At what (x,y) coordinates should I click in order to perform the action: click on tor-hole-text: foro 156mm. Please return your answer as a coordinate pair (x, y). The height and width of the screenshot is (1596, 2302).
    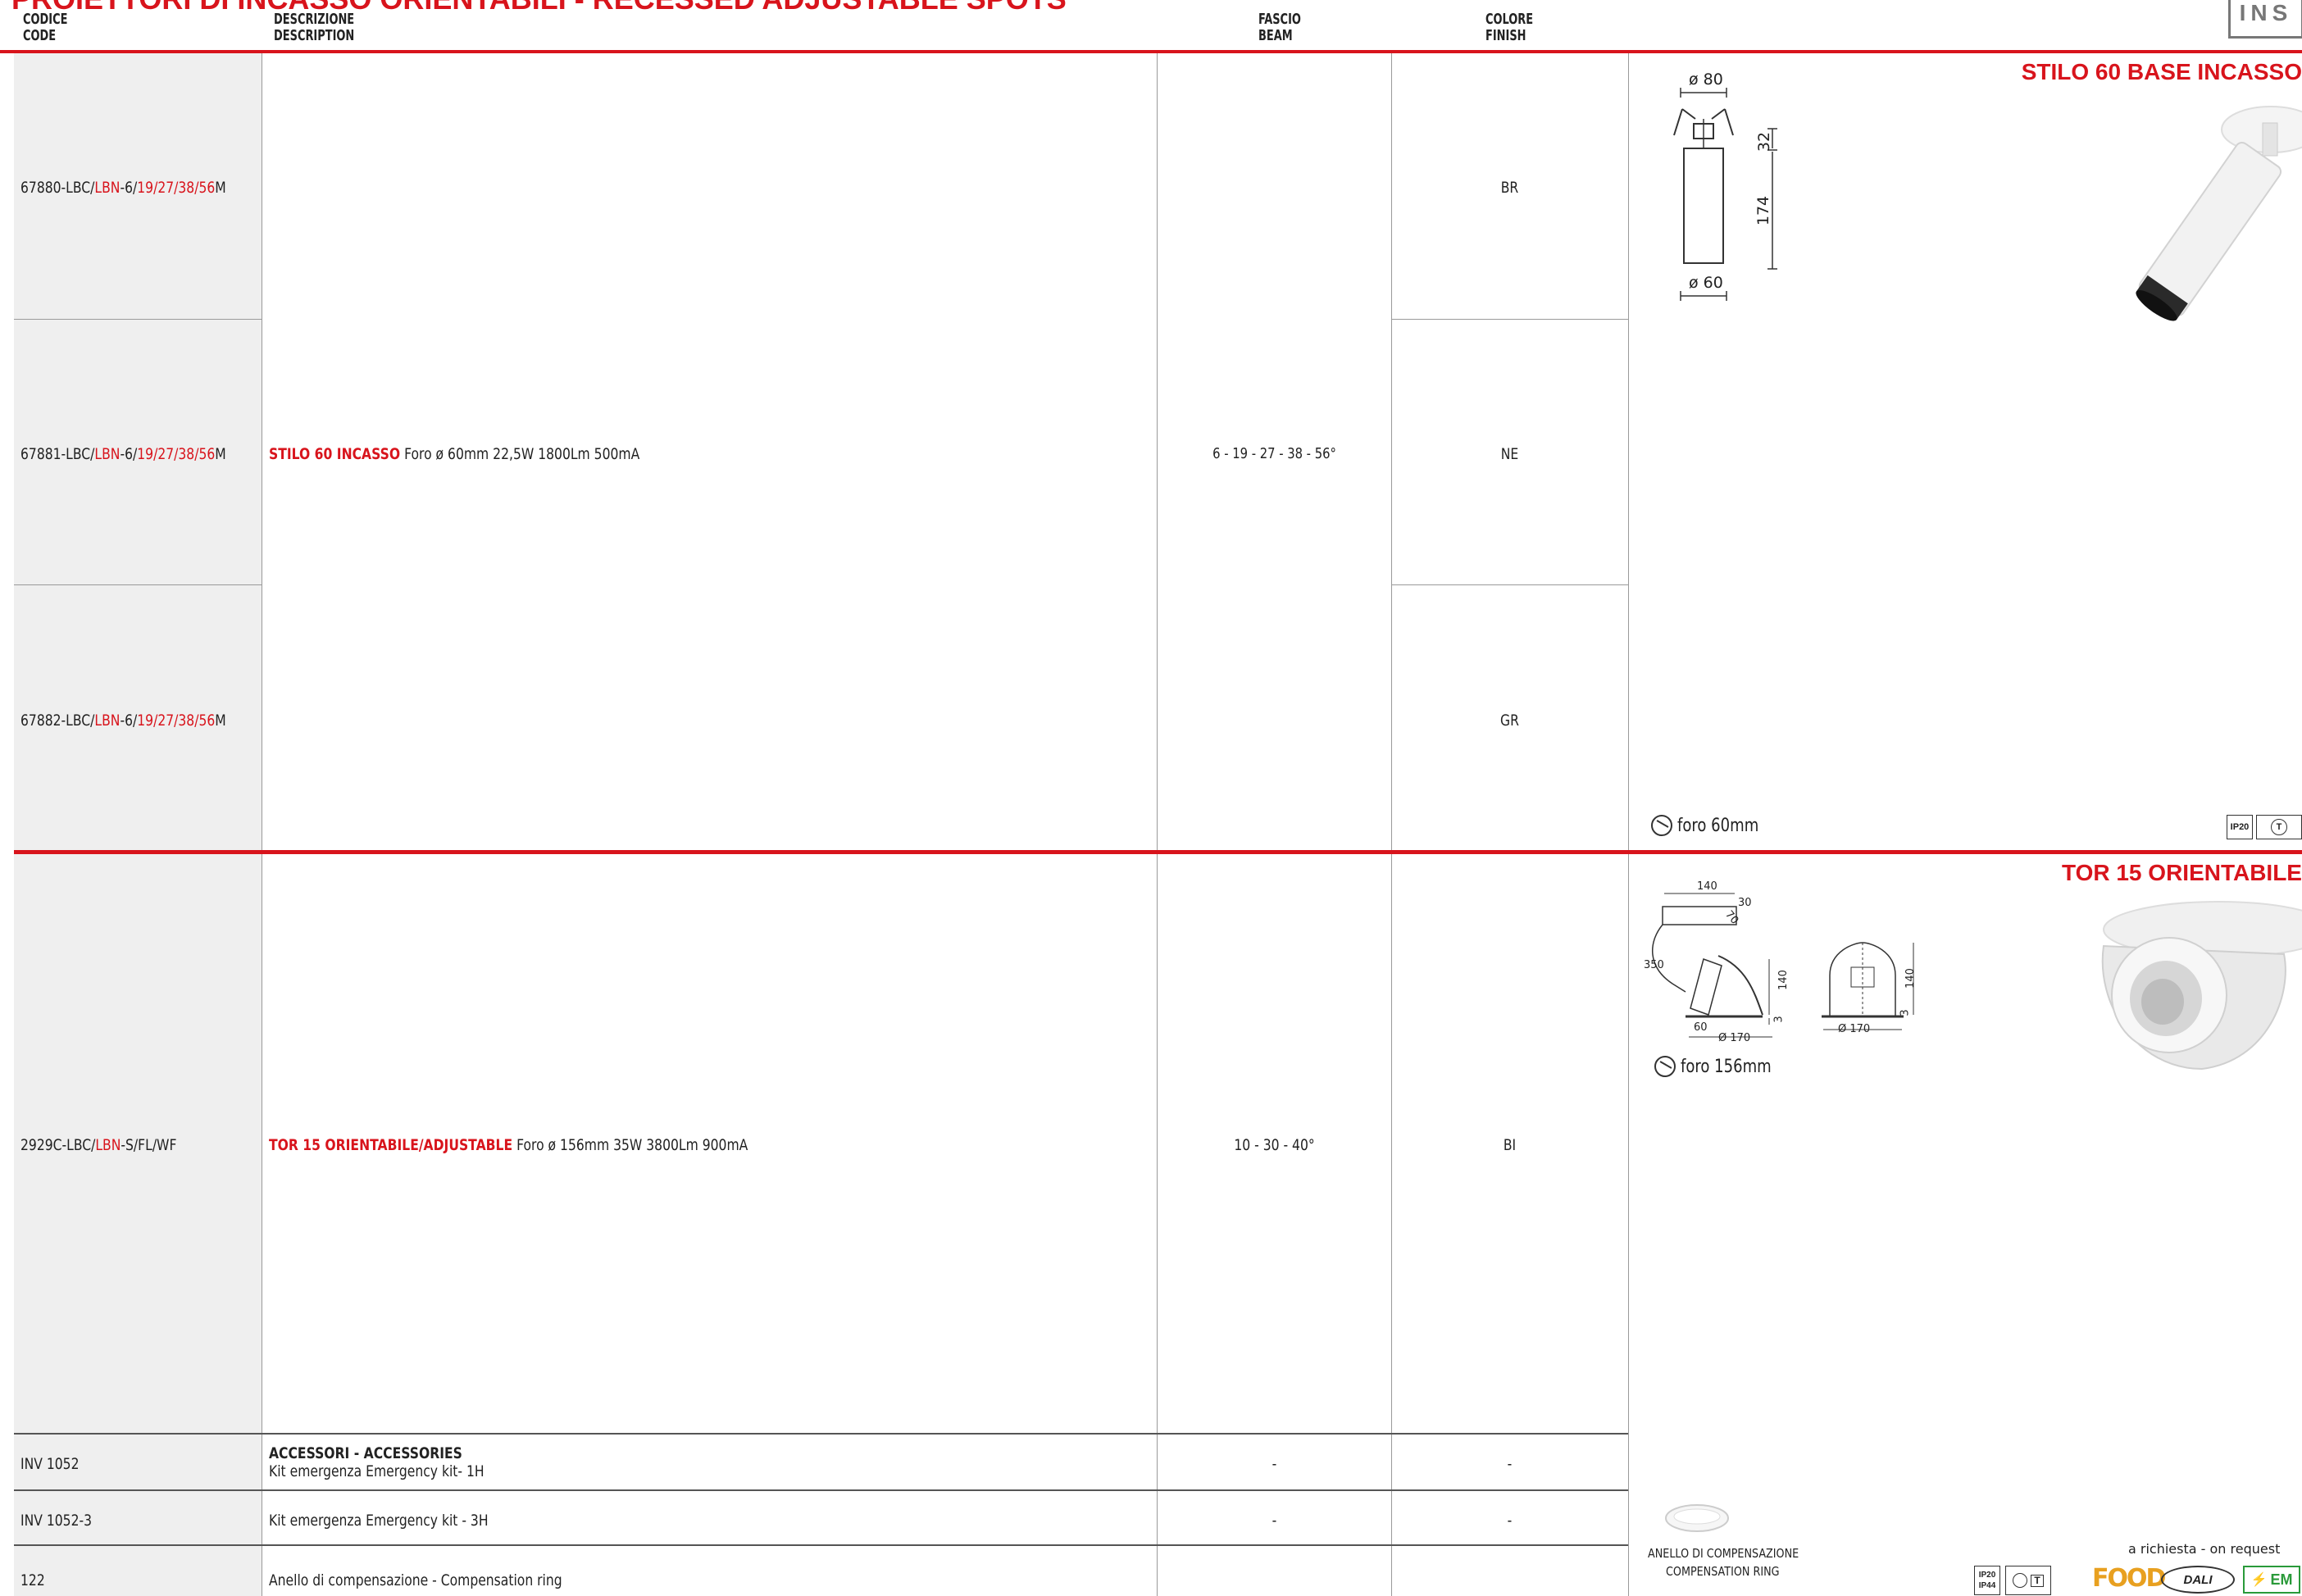
    Looking at the image, I should click on (1726, 1066).